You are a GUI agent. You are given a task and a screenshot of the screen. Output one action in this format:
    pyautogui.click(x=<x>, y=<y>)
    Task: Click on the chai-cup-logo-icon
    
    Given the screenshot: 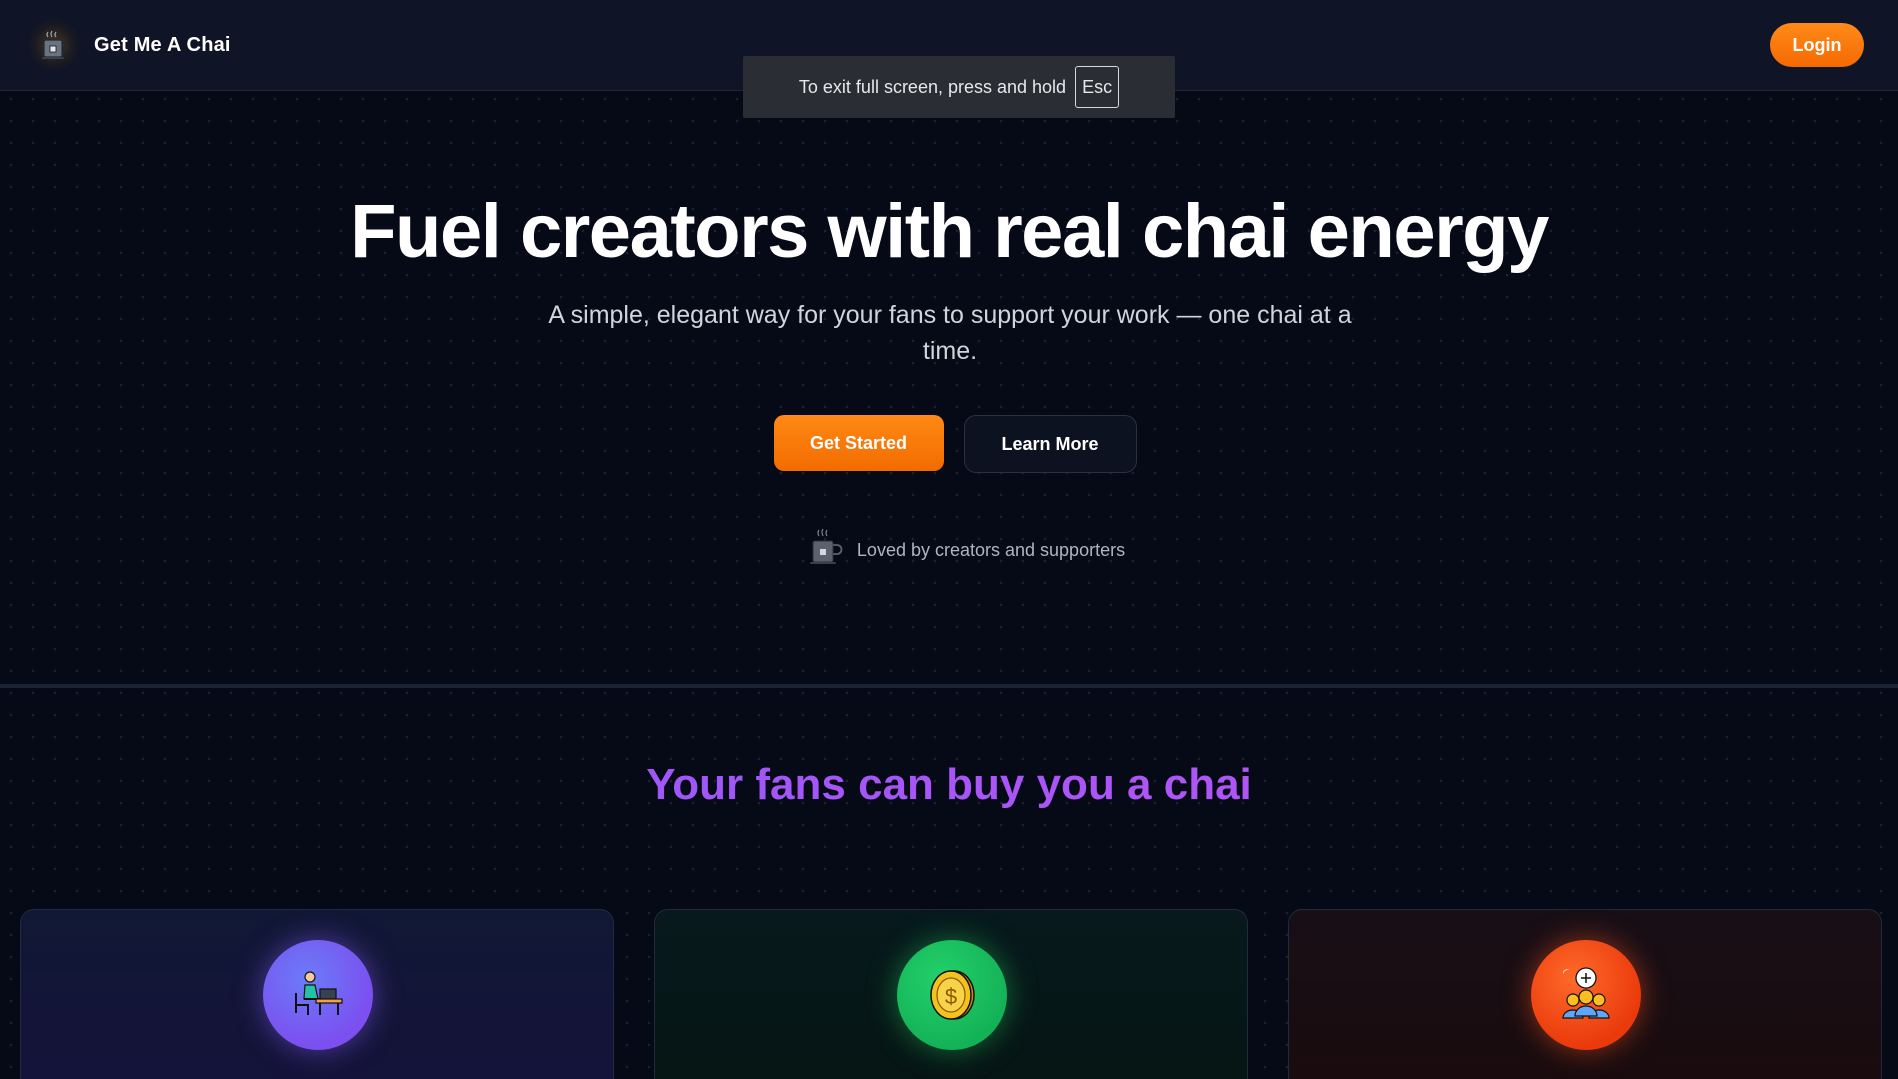 What is the action you would take?
    pyautogui.click(x=54, y=45)
    